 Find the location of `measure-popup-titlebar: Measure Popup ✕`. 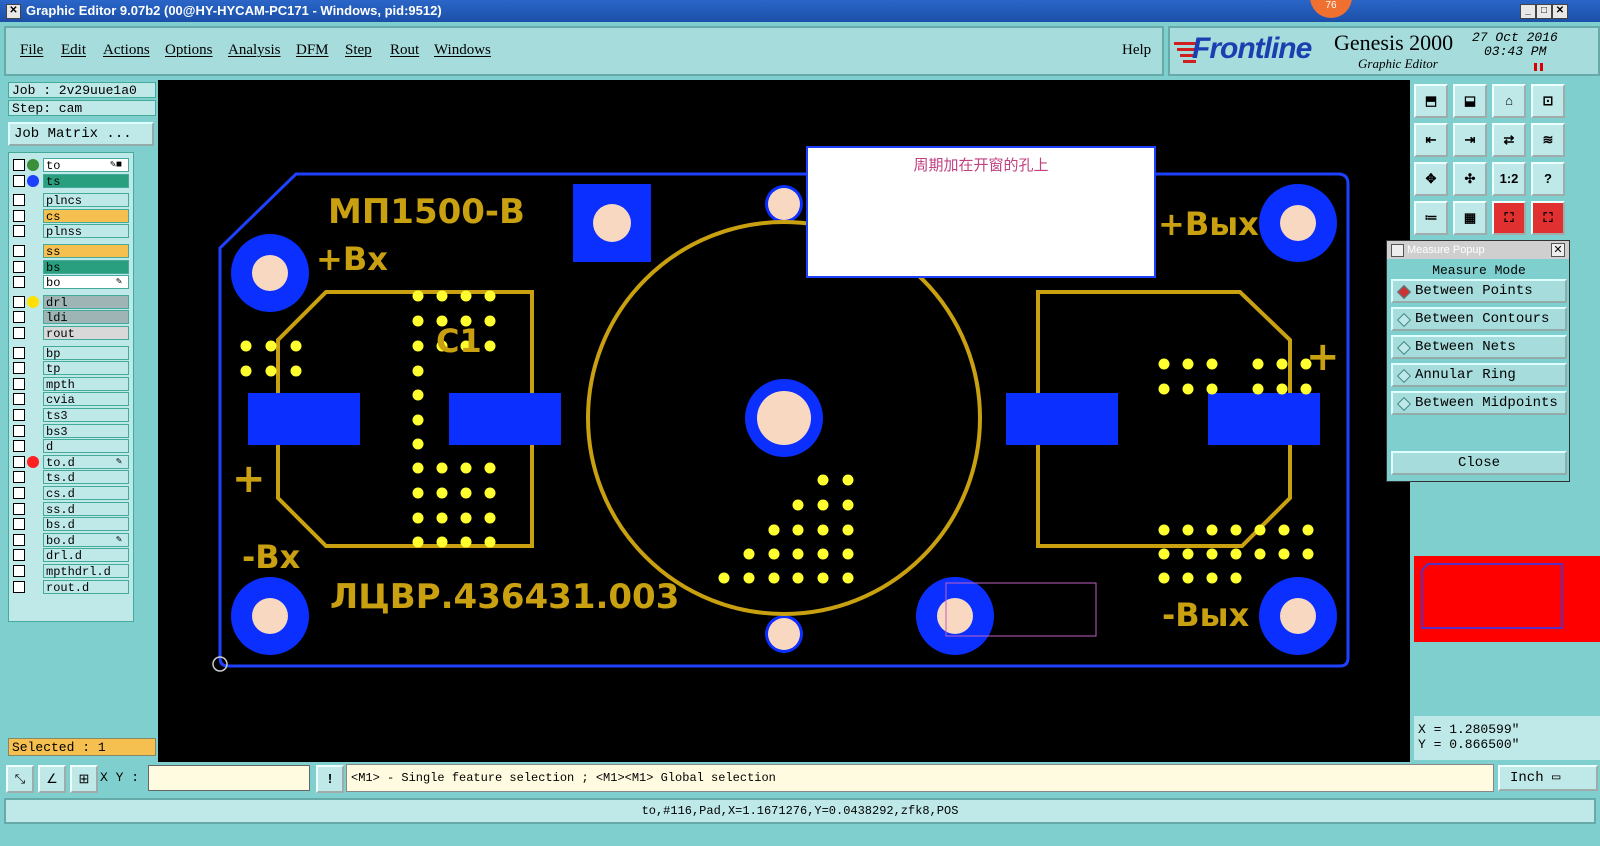

measure-popup-titlebar: Measure Popup ✕ is located at coordinates (1478, 250).